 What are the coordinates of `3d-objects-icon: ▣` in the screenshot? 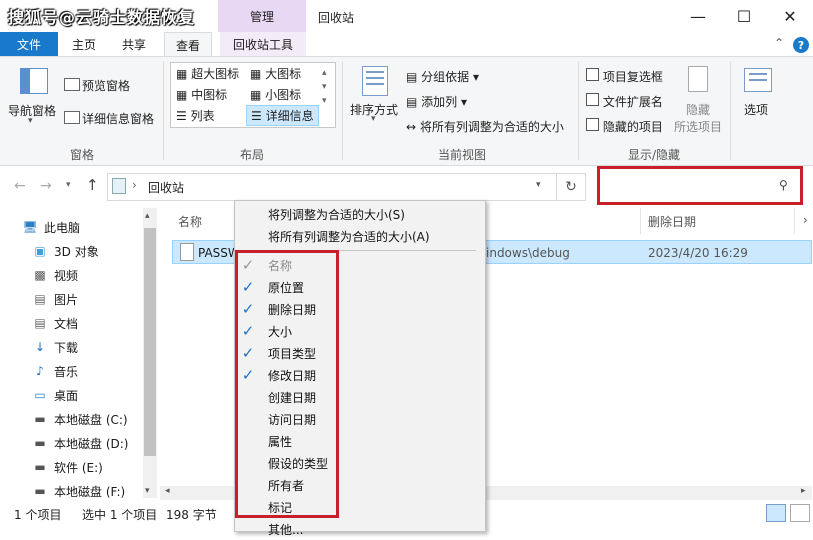 It's located at (40, 251).